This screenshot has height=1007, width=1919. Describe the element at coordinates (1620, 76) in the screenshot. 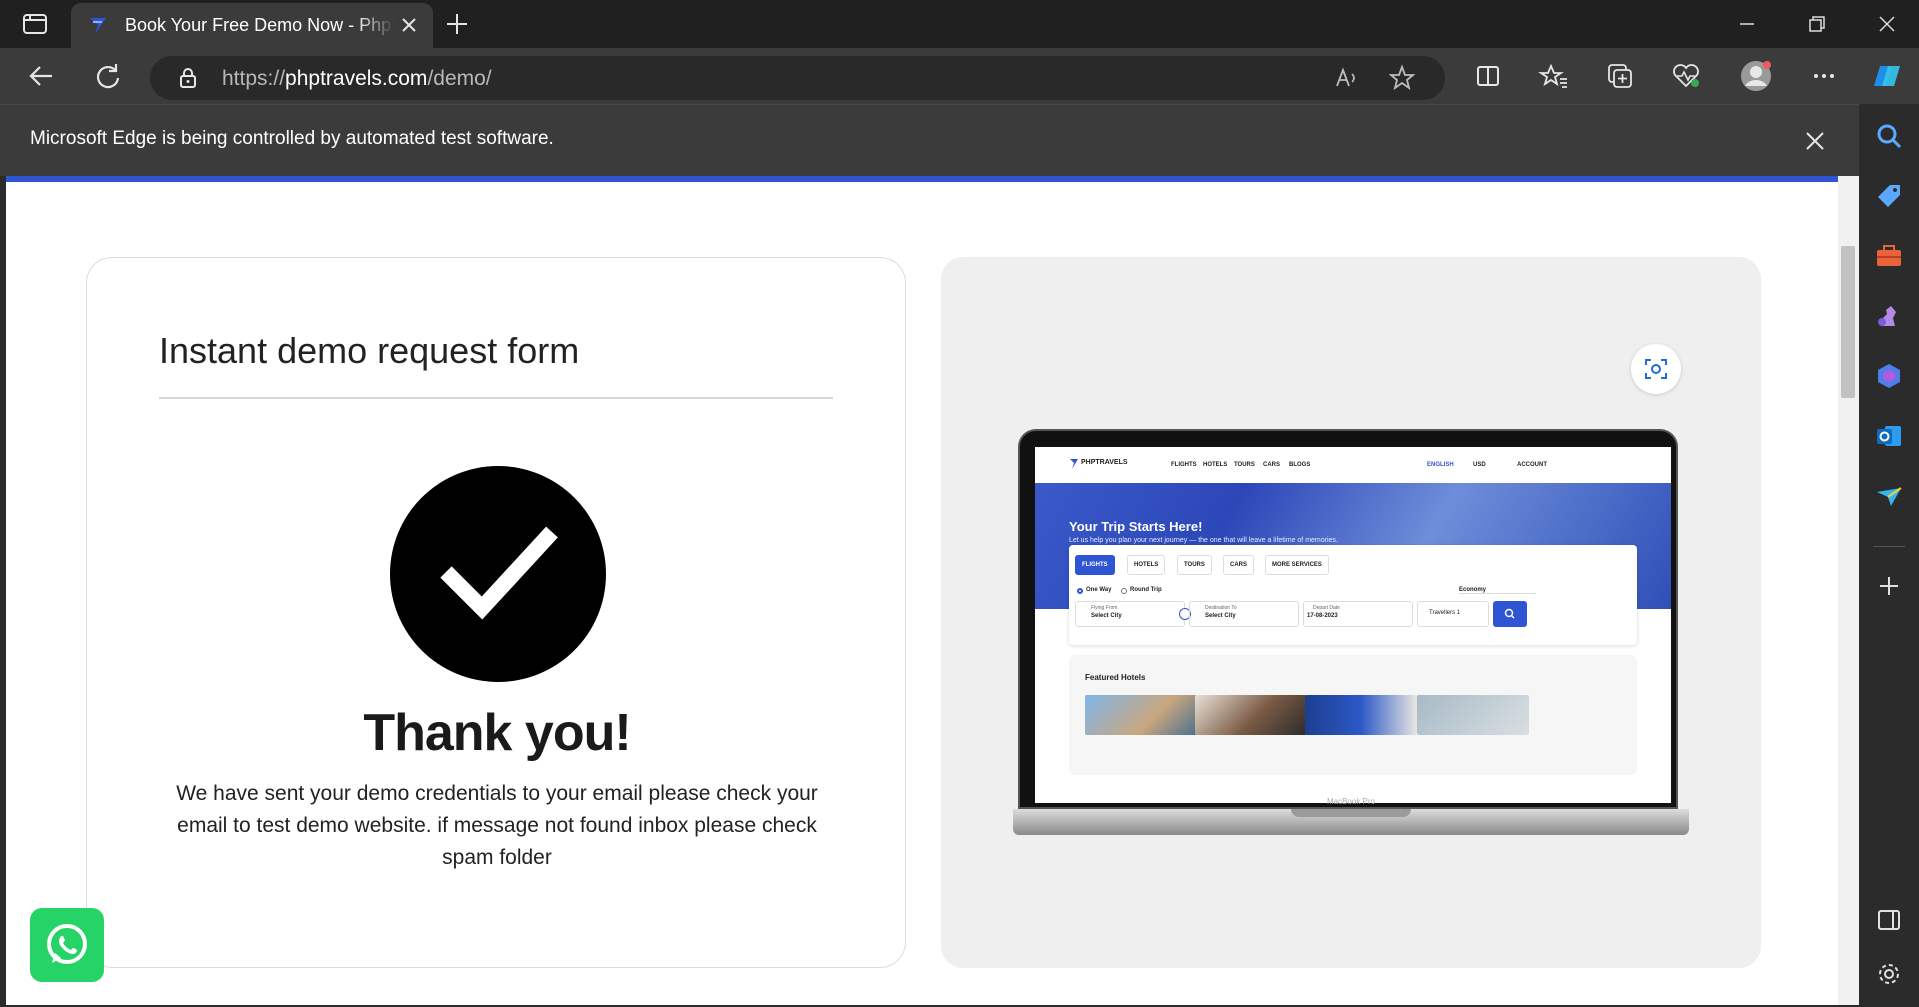

I see `collections-icon` at that location.